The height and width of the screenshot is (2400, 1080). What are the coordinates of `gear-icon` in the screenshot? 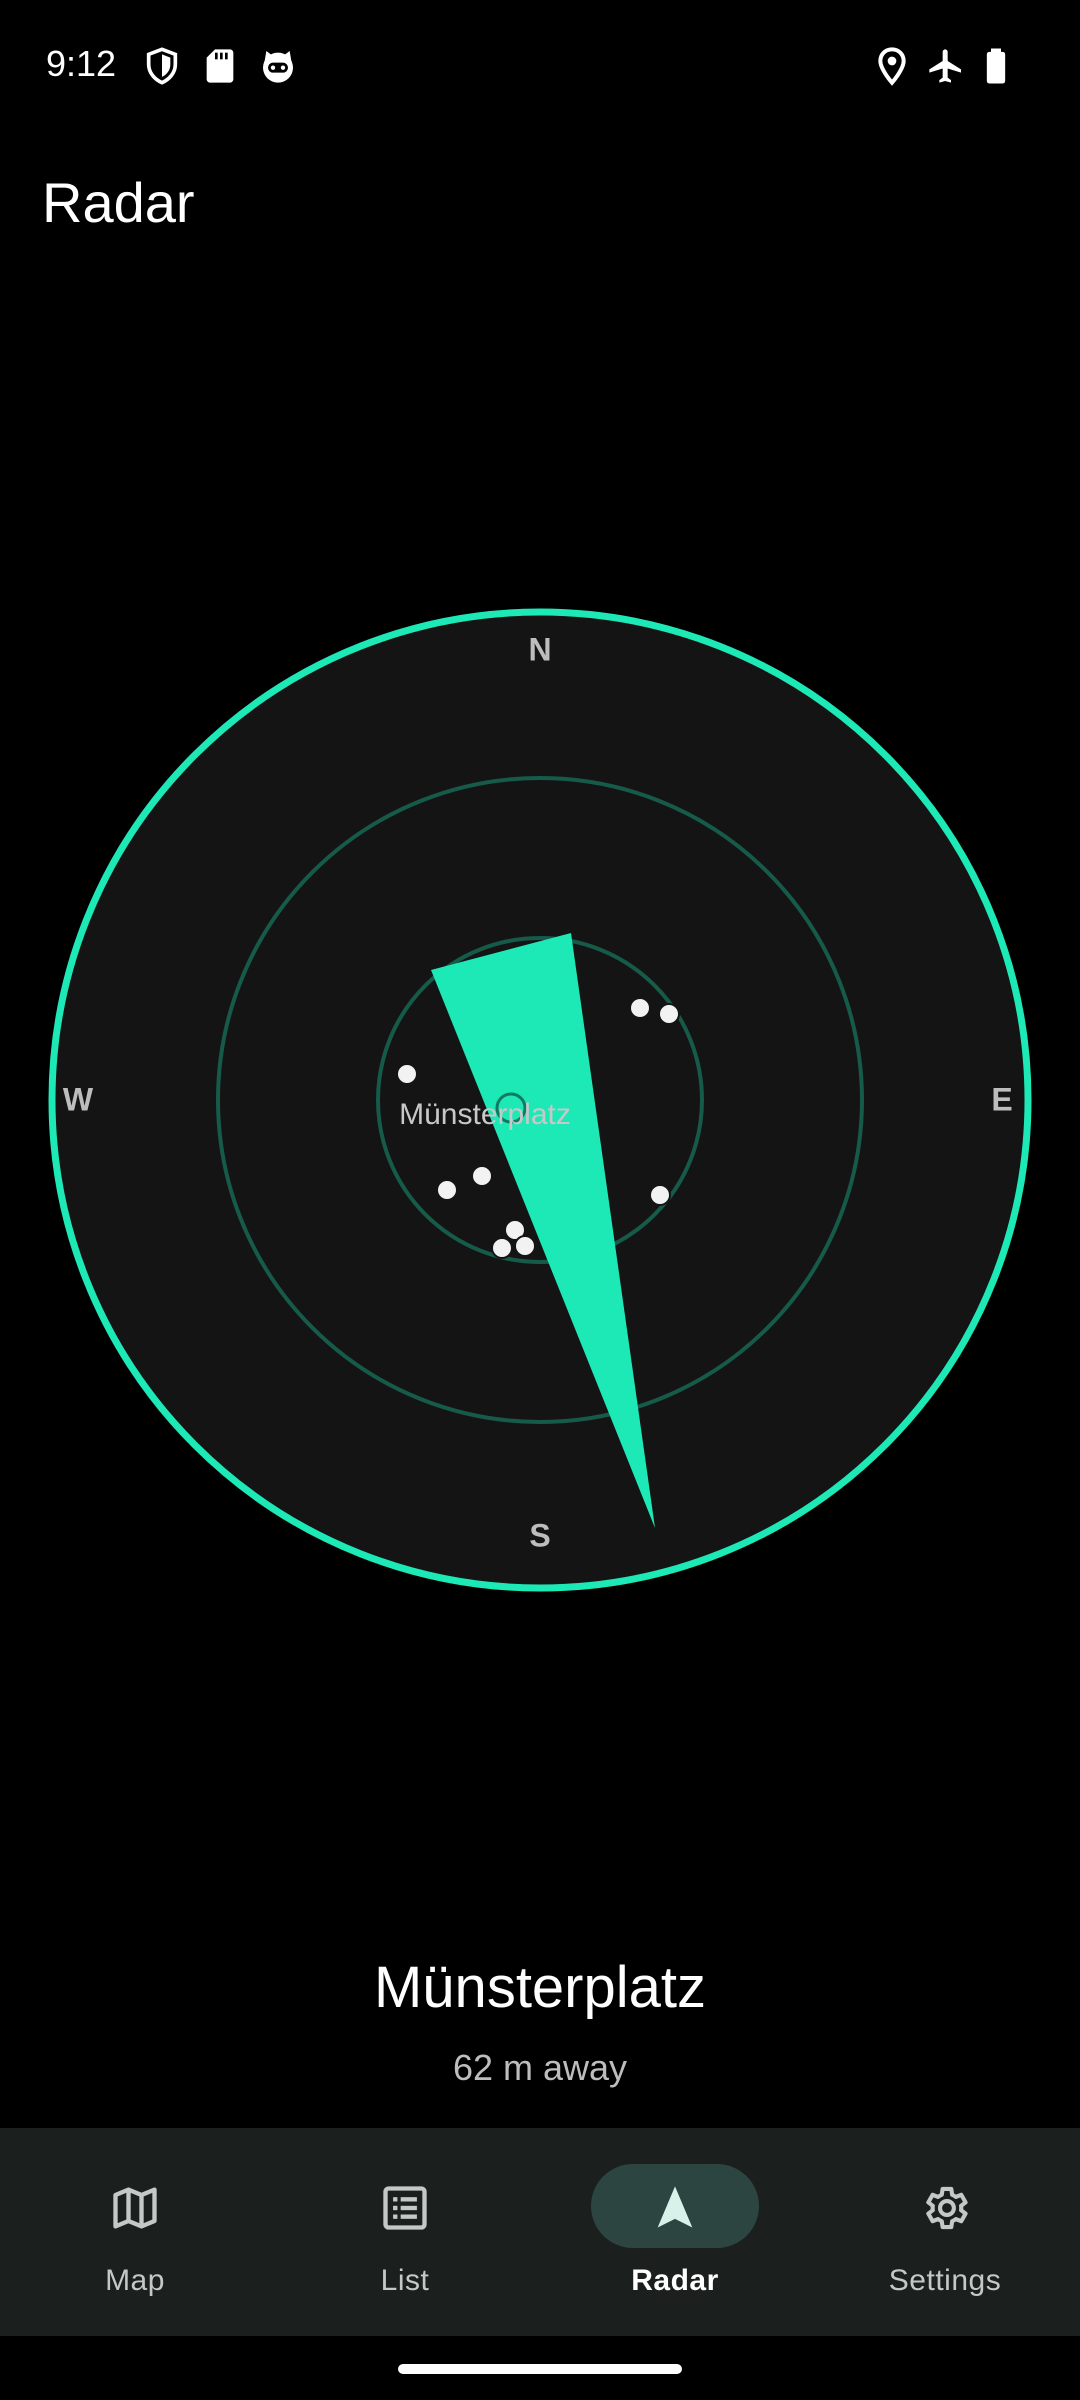 It's located at (947, 2208).